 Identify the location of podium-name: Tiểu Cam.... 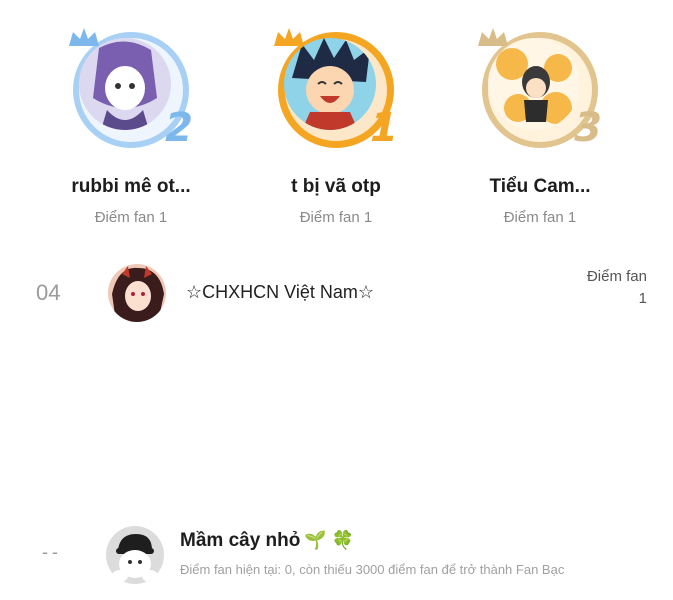
(540, 186).